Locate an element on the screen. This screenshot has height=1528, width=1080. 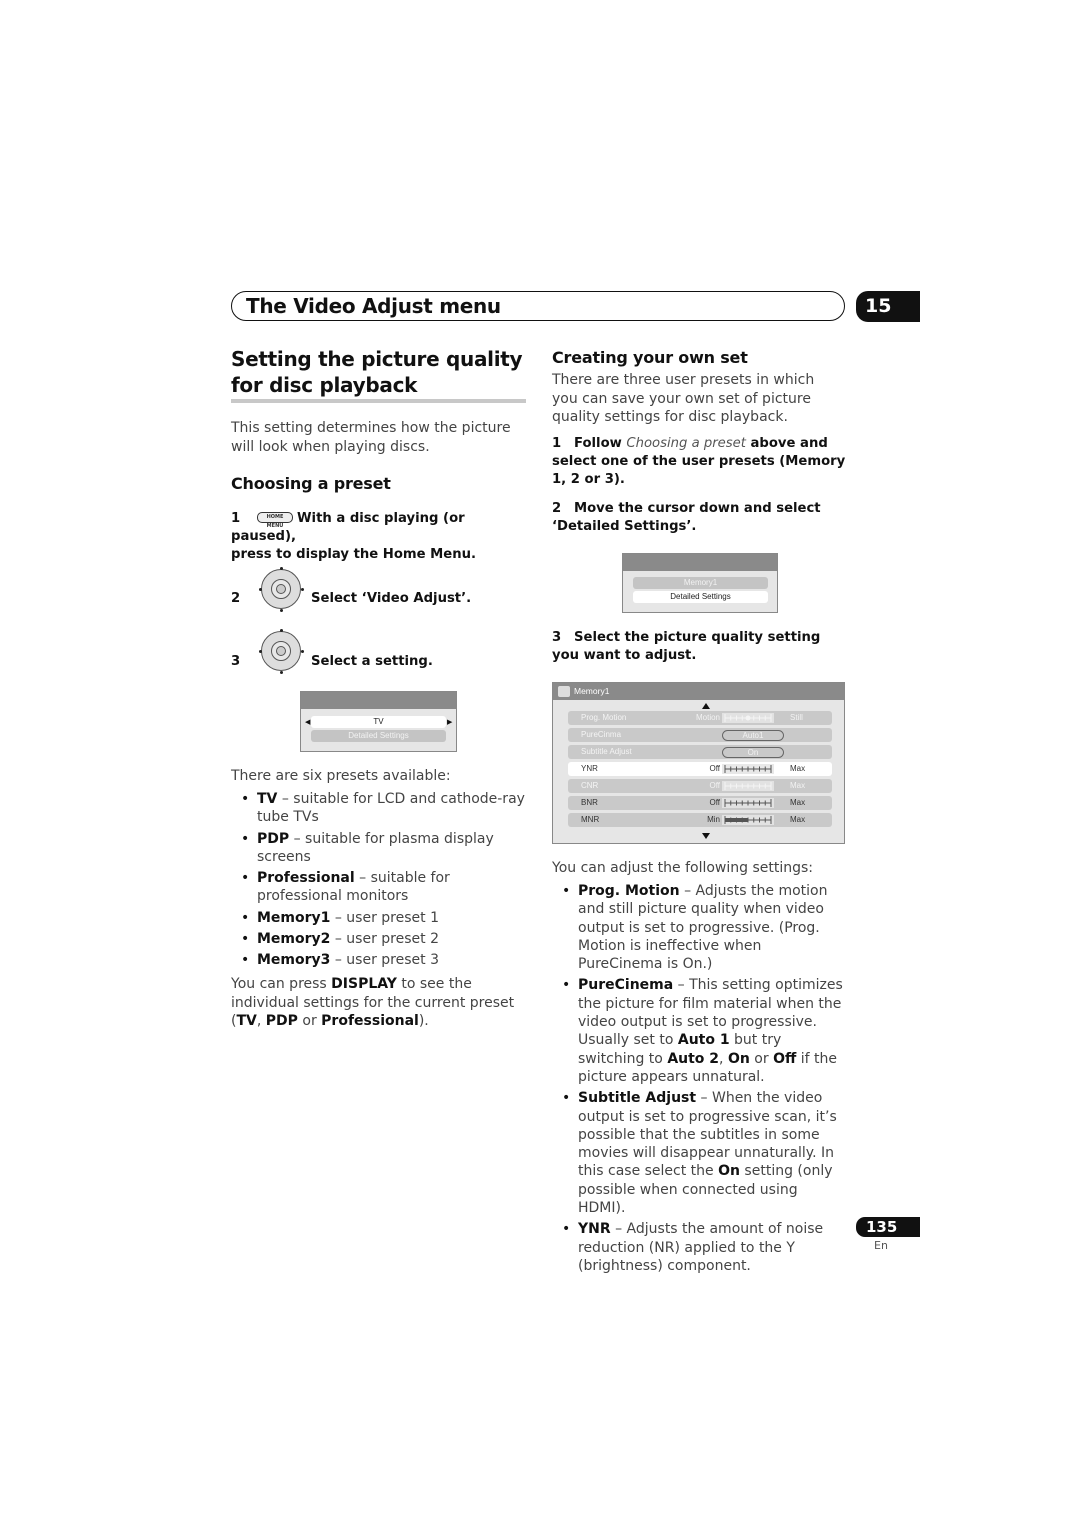
settings-row: PureCinma Auto1 is located at coordinates (700, 735).